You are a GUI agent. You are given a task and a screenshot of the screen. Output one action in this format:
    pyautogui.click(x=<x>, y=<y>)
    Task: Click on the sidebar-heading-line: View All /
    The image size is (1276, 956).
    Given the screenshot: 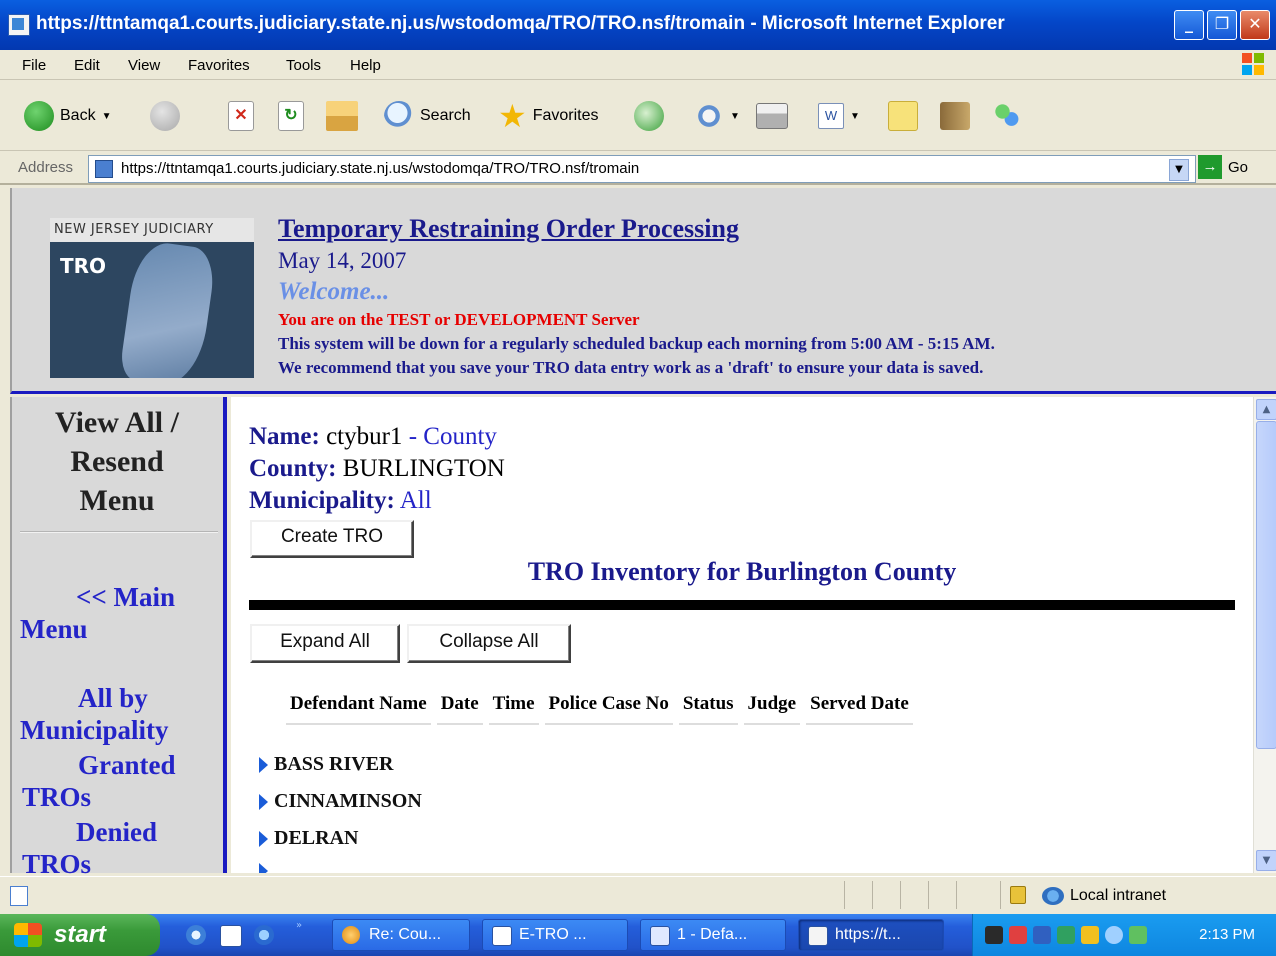 What is the action you would take?
    pyautogui.click(x=117, y=422)
    